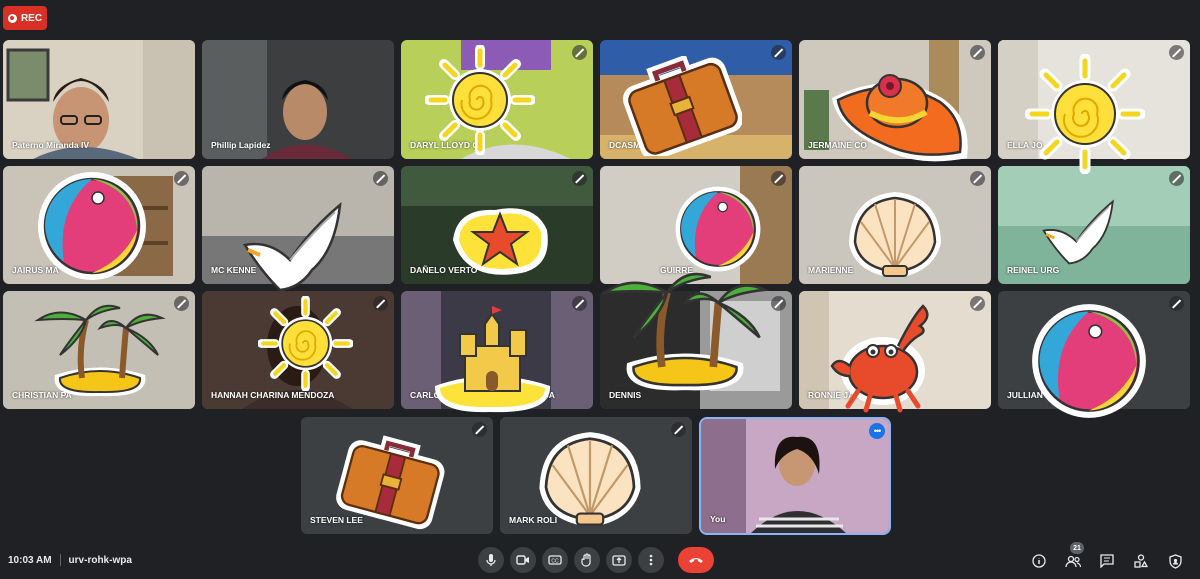 This screenshot has width=1200, height=579. I want to click on activities-button, so click(1141, 561).